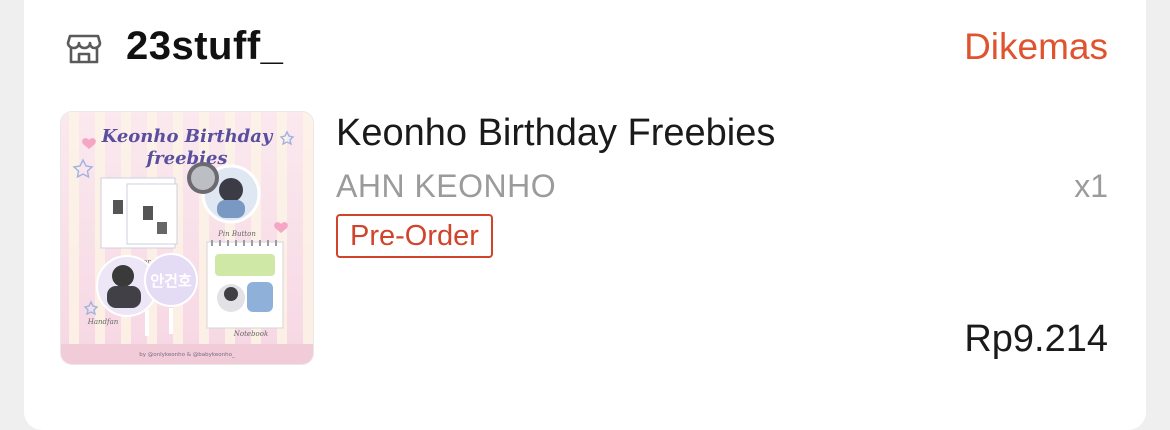 This screenshot has height=430, width=1170. What do you see at coordinates (204, 46) in the screenshot?
I see `shop-name: 23stuff_` at bounding box center [204, 46].